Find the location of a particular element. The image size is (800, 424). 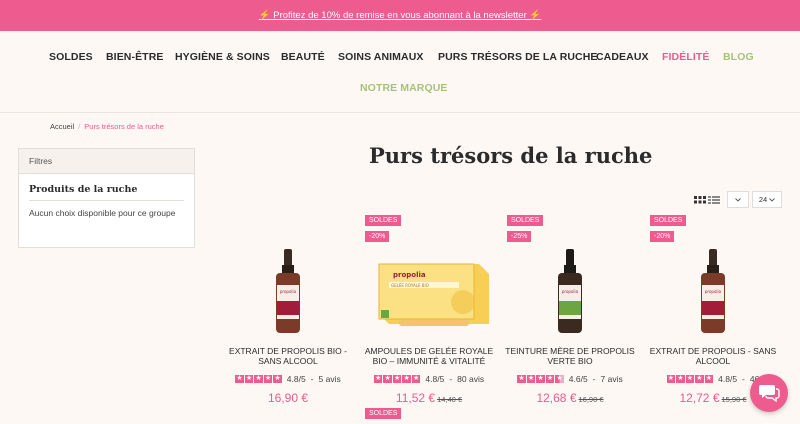

svg-text: GELÉE ROYALE BIO is located at coordinates (410, 285).